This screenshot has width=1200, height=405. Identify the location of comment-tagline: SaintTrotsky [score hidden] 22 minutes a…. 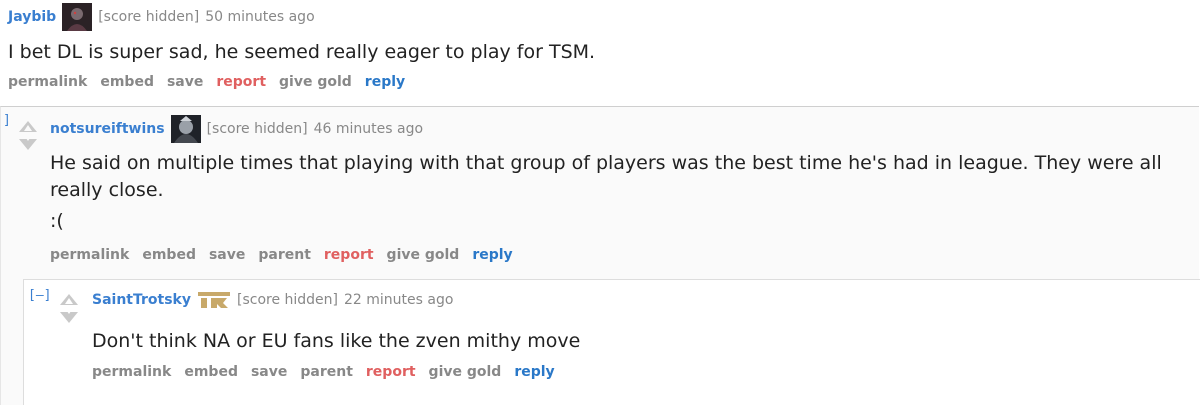
(272, 300).